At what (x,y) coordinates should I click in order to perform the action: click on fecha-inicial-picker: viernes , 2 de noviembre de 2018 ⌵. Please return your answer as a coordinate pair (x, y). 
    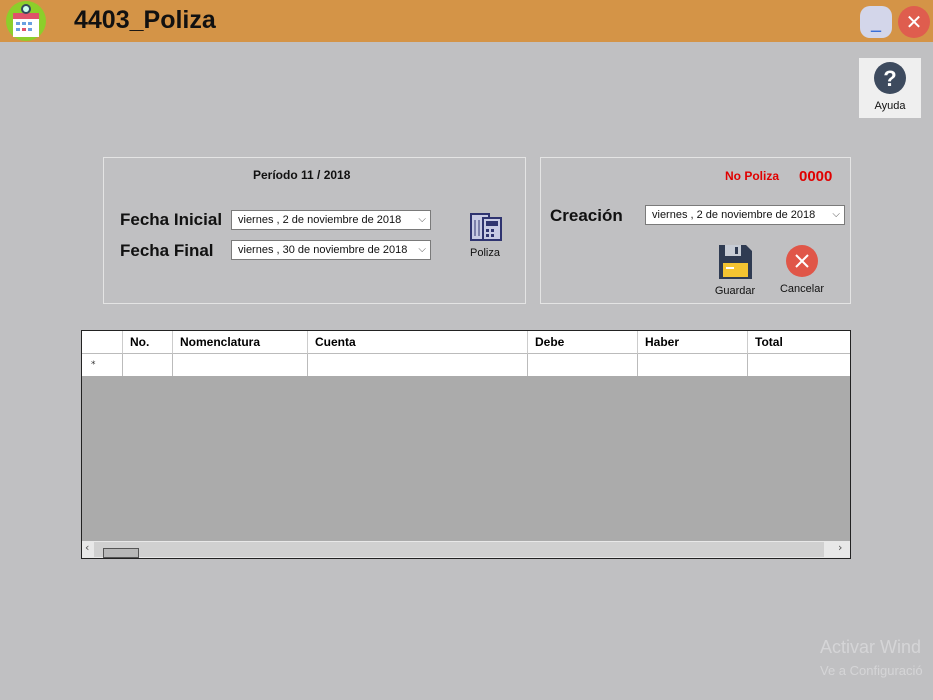
    Looking at the image, I should click on (331, 220).